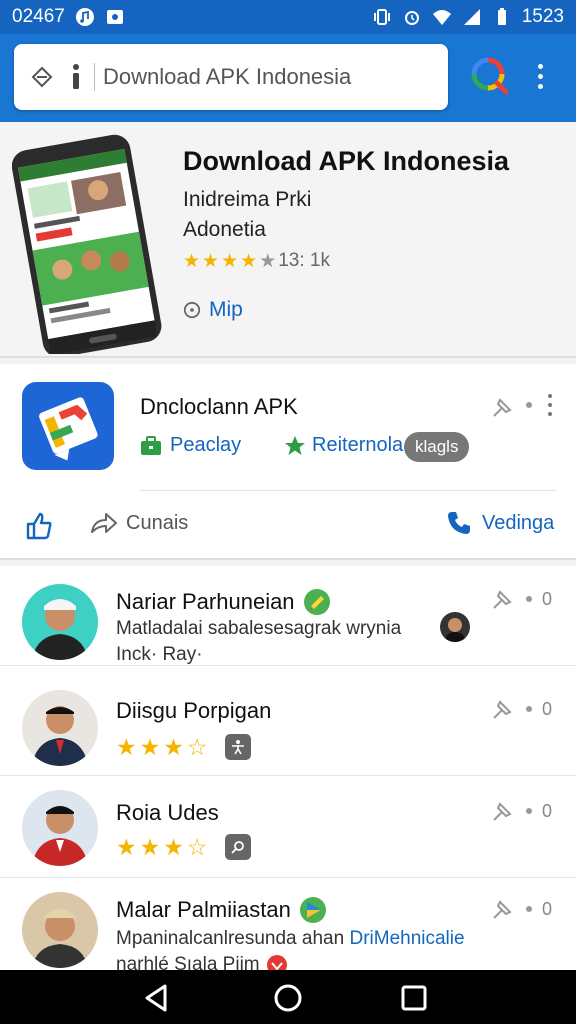 The image size is (576, 1024). I want to click on verified-badge-icon, so click(316, 602).